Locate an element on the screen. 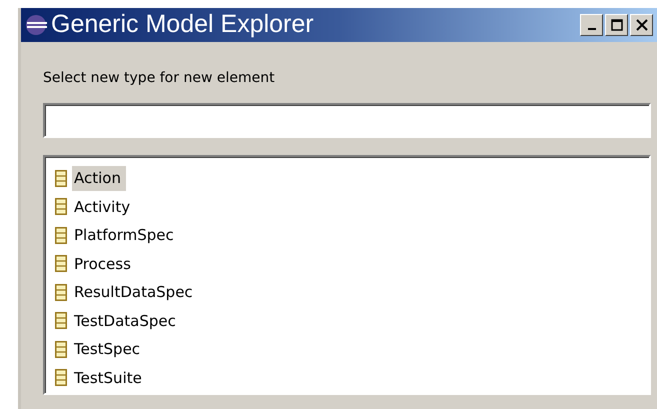 This screenshot has width=657, height=409. type-item: TestSpec is located at coordinates (109, 349).